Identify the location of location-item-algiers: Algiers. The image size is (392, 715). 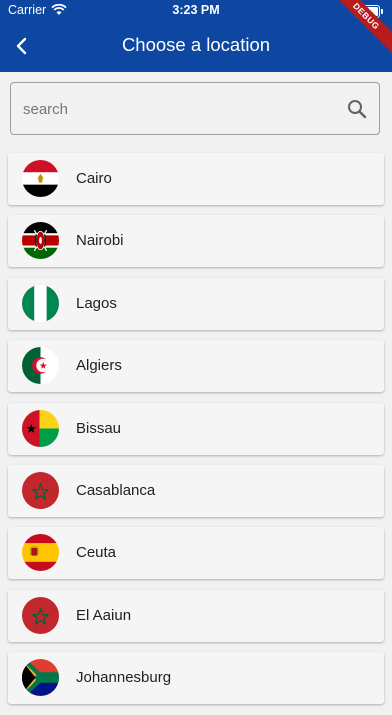
(196, 366).